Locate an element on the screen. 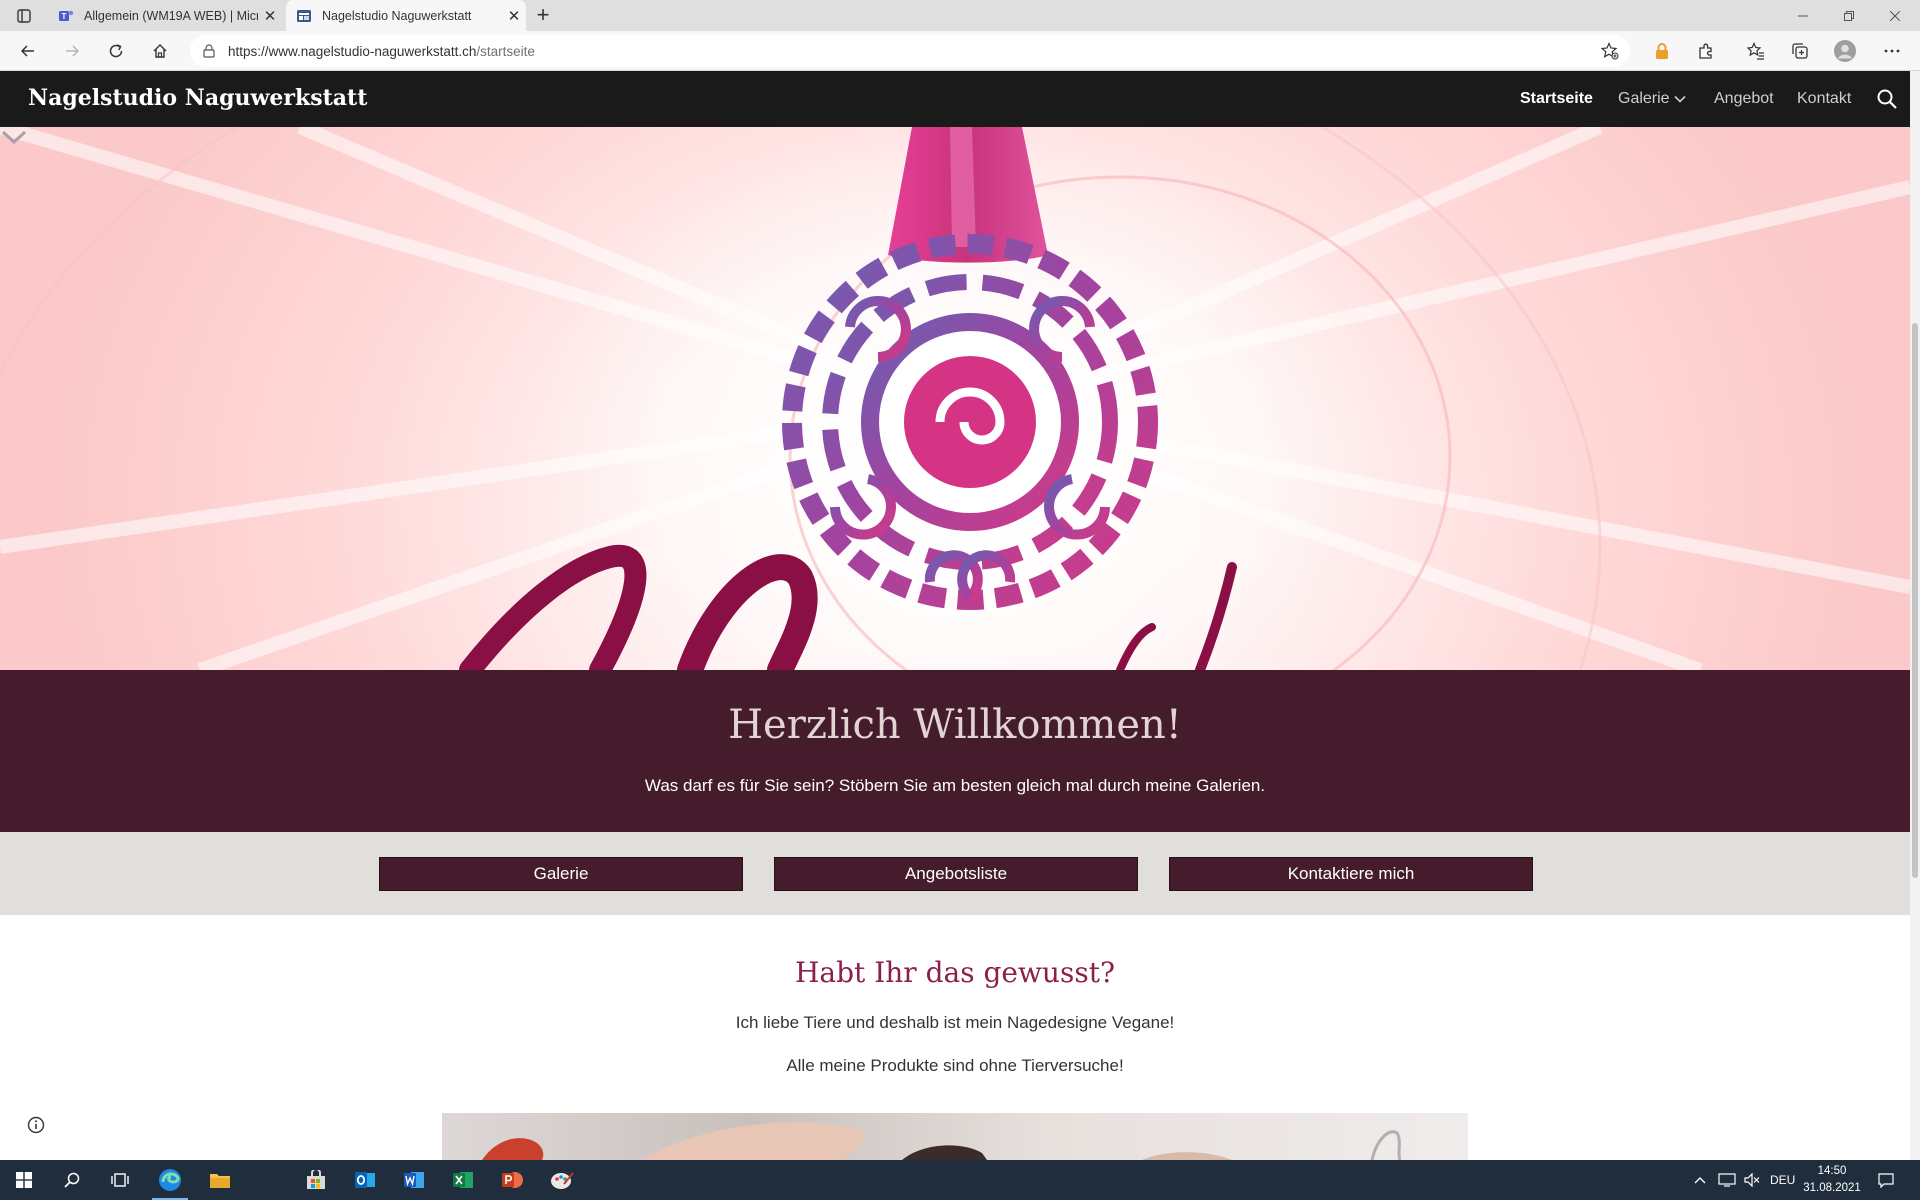 The width and height of the screenshot is (1920, 1200). puzzle-icon is located at coordinates (1705, 51).